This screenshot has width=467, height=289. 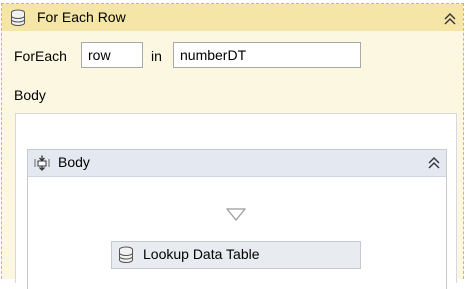 What do you see at coordinates (237, 163) in the screenshot?
I see `sequence-header: Body` at bounding box center [237, 163].